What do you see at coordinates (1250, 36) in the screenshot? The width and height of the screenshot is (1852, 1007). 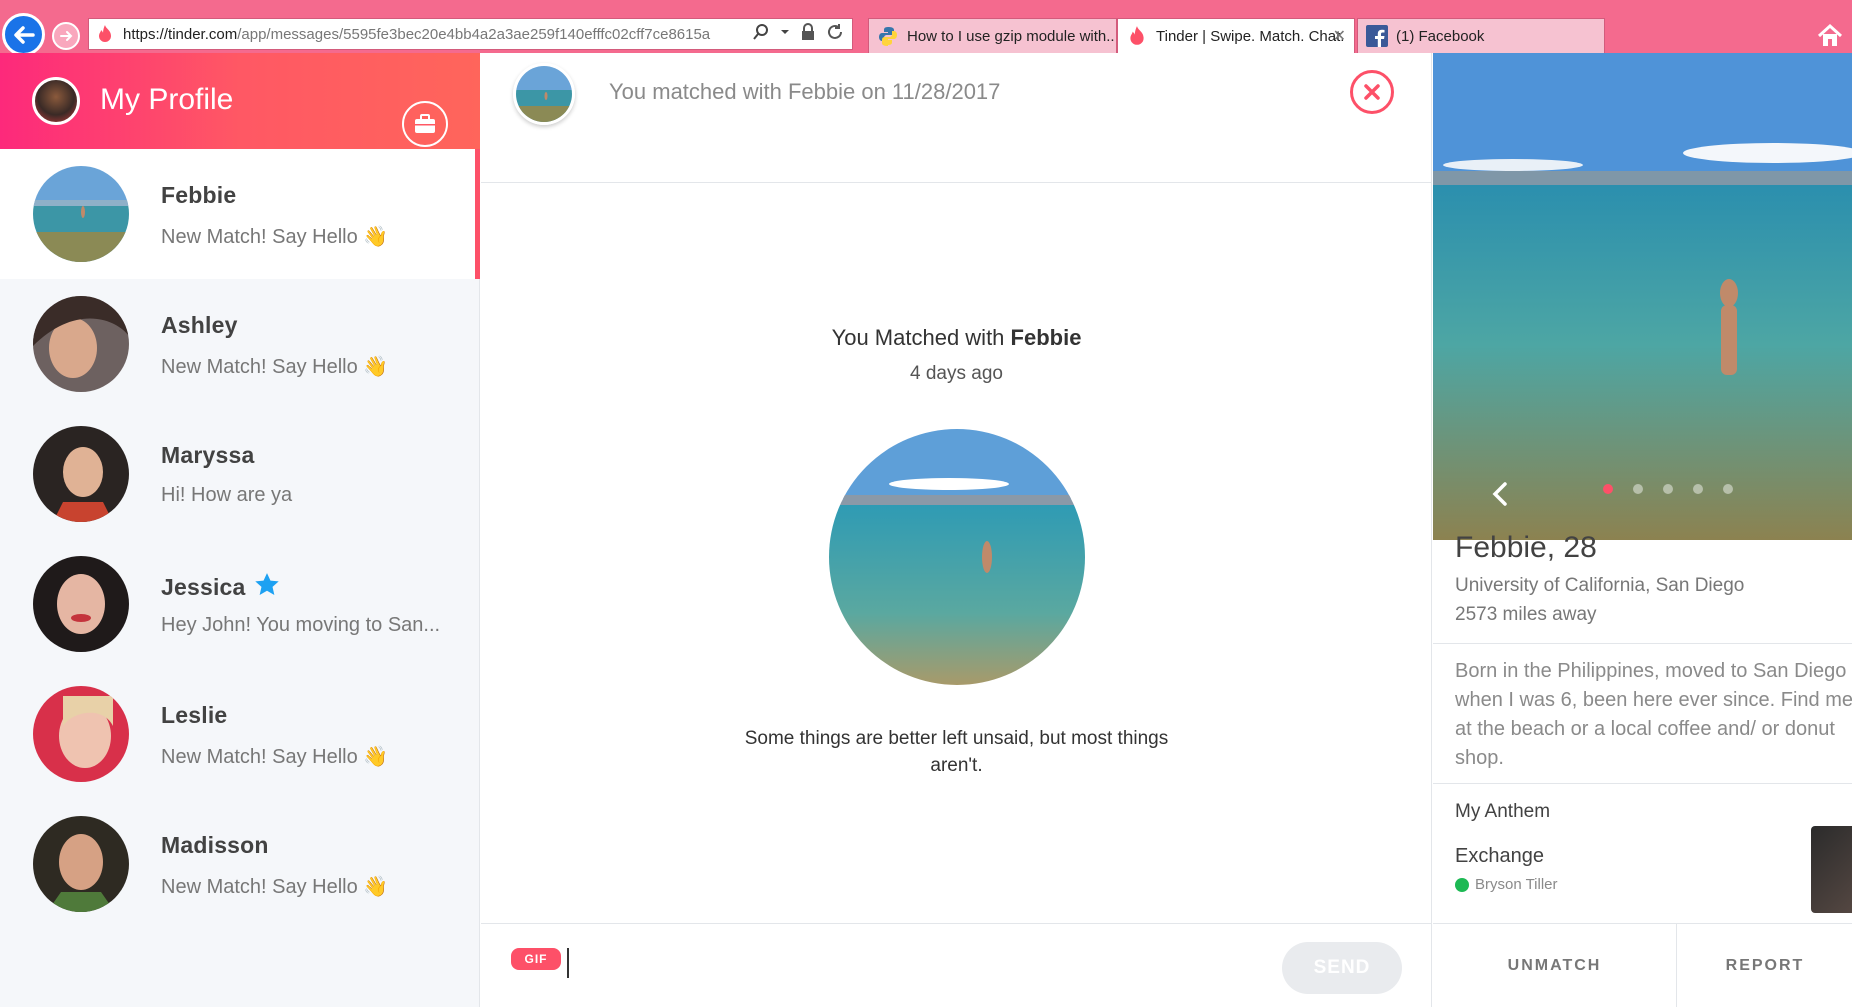 I see `tab-label: Tinder | Swipe. Match. Chat.` at bounding box center [1250, 36].